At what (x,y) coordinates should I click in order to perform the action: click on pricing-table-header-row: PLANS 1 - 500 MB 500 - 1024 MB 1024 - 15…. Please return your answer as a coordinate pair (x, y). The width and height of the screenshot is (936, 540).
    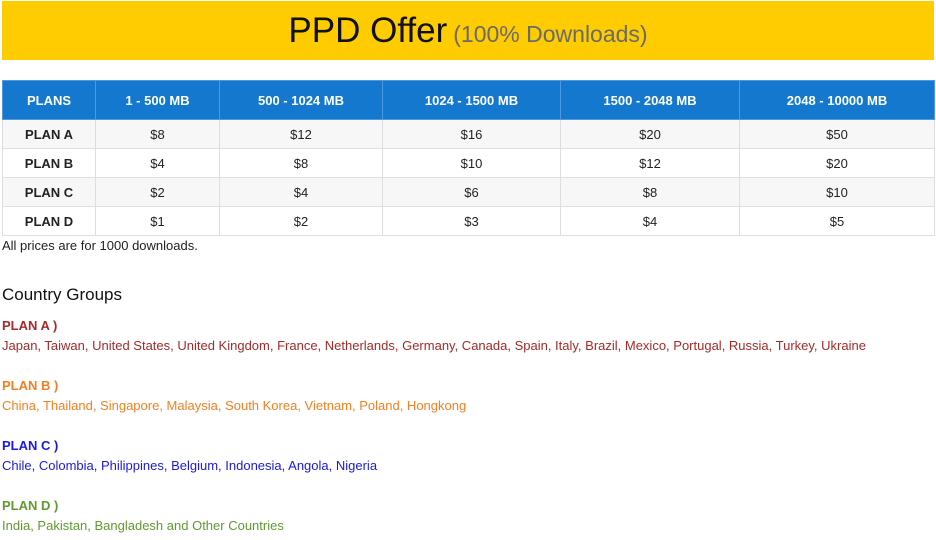
    Looking at the image, I should click on (468, 100).